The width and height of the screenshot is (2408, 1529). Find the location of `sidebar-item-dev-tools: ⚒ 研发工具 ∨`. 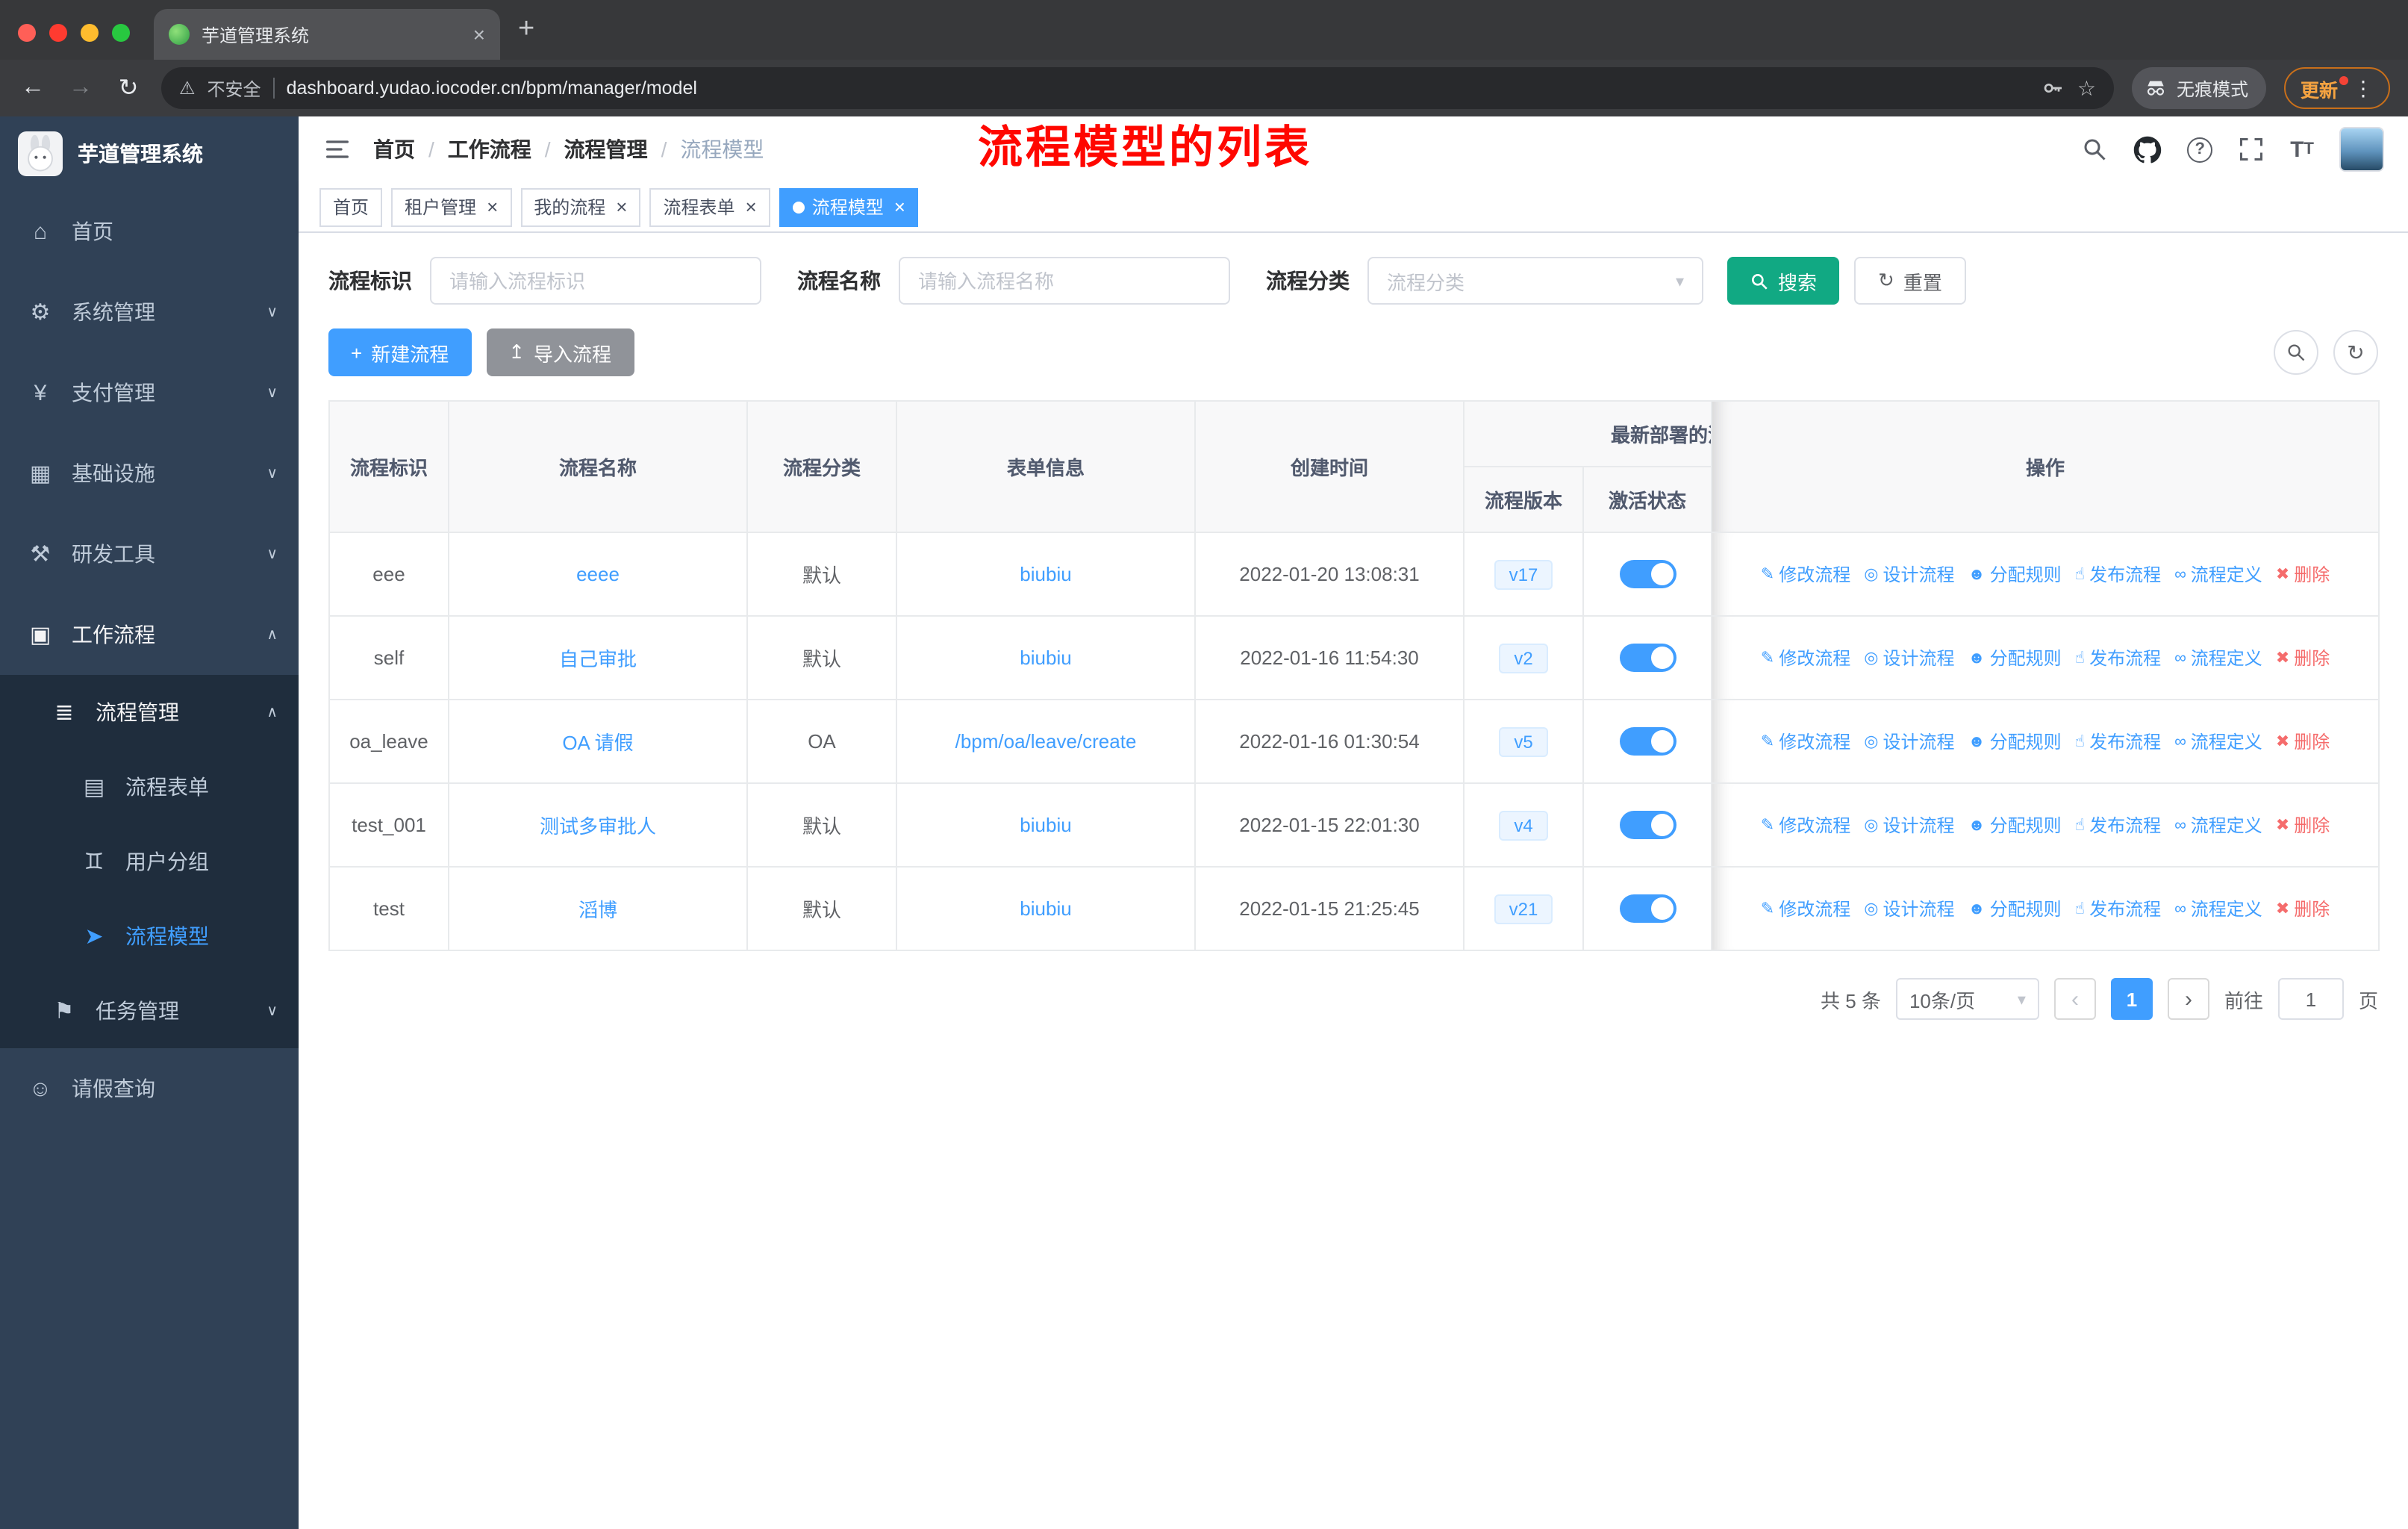

sidebar-item-dev-tools: ⚒ 研发工具 ∨ is located at coordinates (149, 554).